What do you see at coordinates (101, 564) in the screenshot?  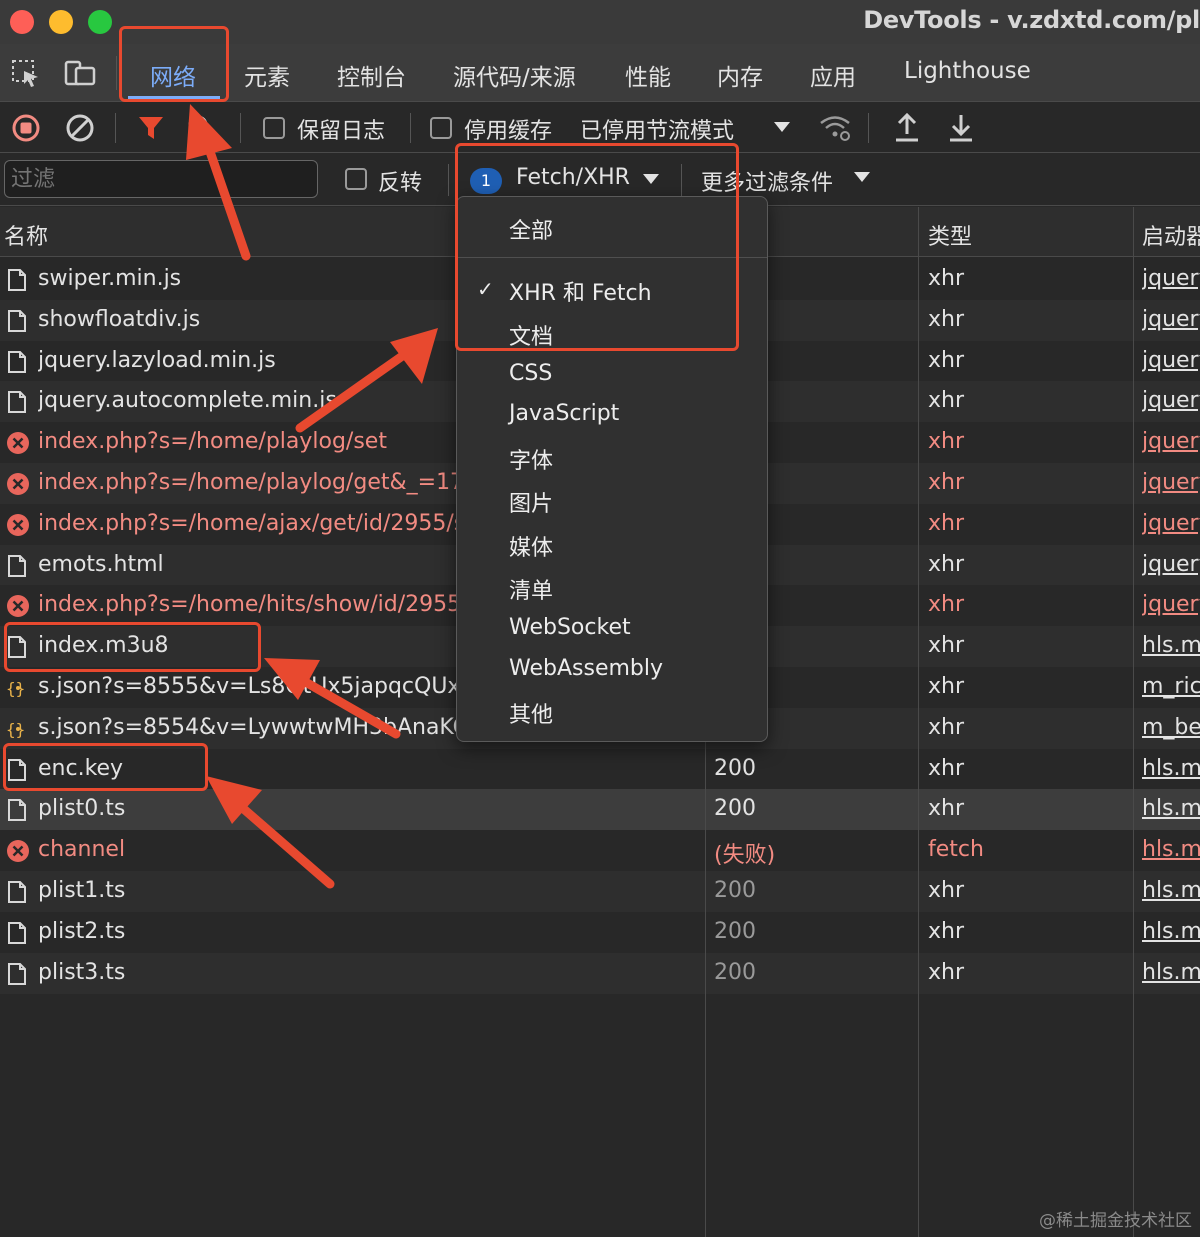 I see `request-name: emots.html` at bounding box center [101, 564].